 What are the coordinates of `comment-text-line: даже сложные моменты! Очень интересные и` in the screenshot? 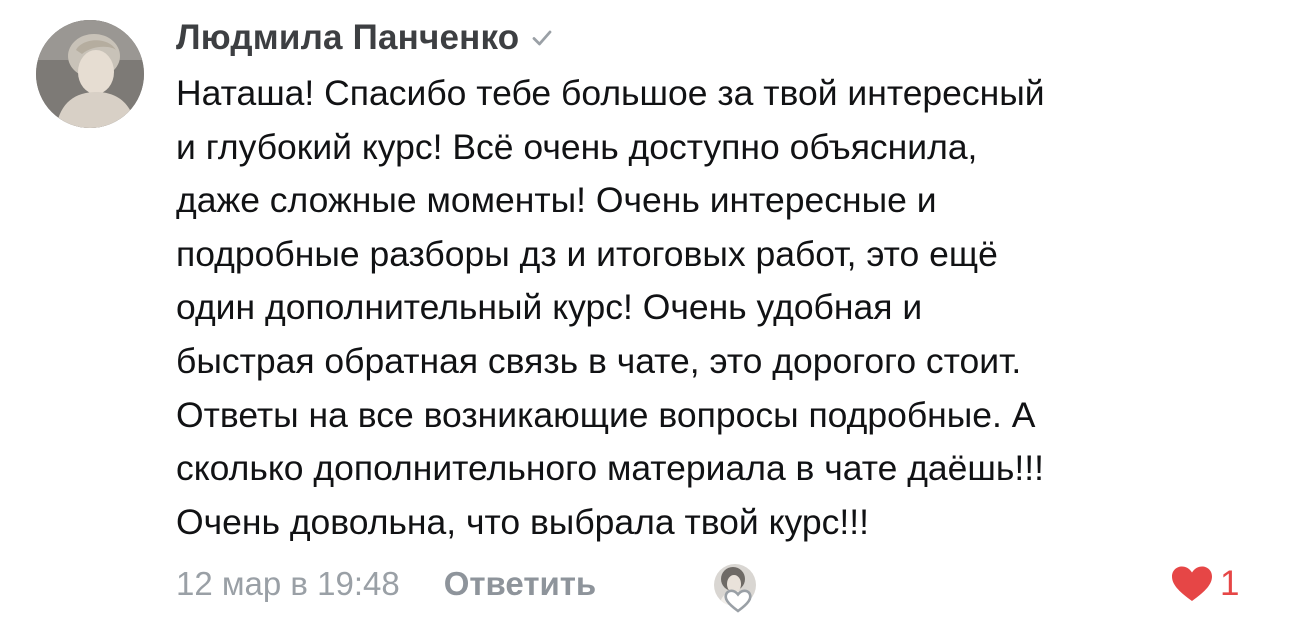 It's located at (556, 200).